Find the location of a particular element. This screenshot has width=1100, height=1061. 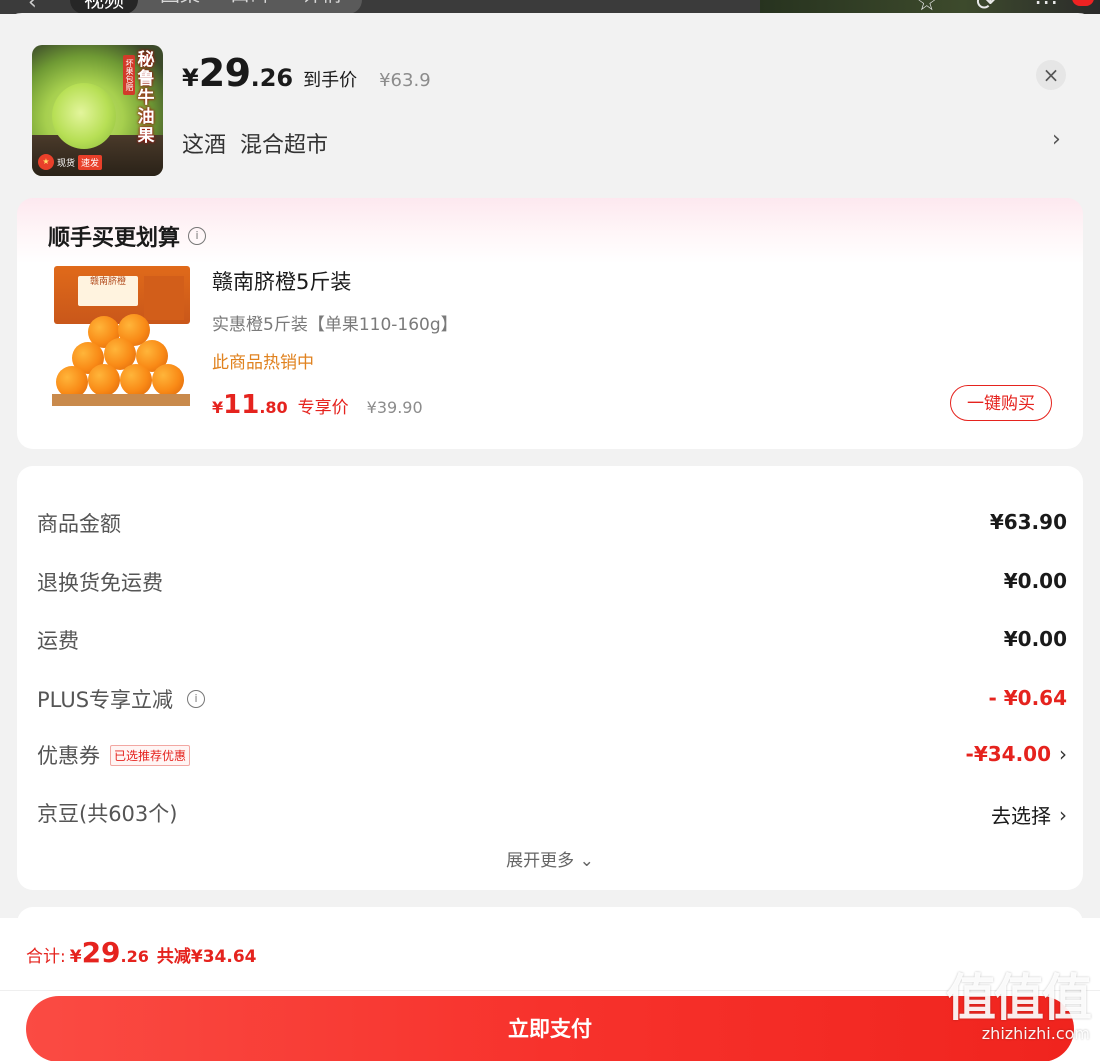

total-price: 合计: ¥ 29 .26 共减¥34.64 is located at coordinates (141, 952).